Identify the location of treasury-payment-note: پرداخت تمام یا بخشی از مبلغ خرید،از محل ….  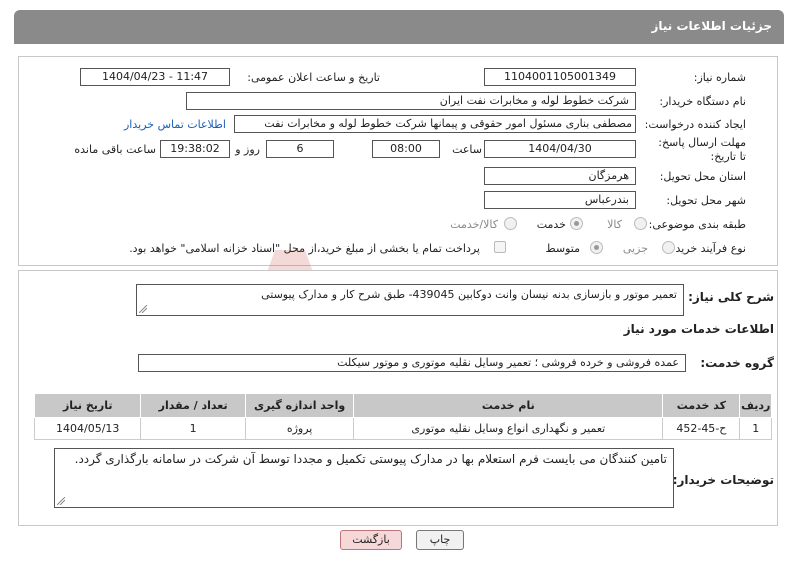
(304, 248).